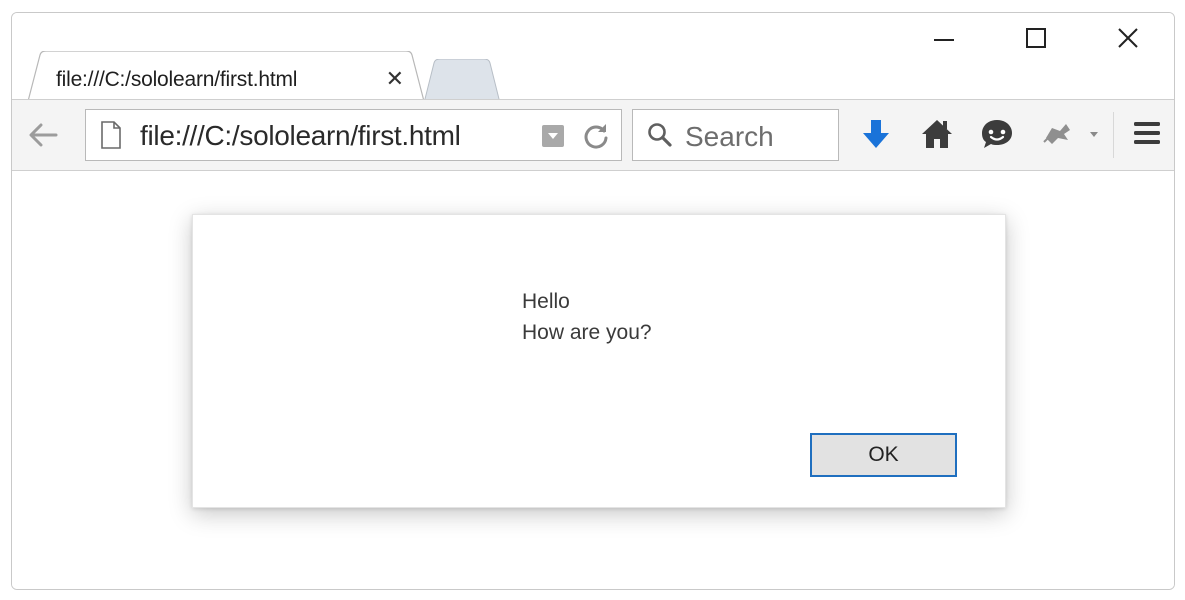 The image size is (1185, 600). I want to click on maximize-button, so click(1036, 38).